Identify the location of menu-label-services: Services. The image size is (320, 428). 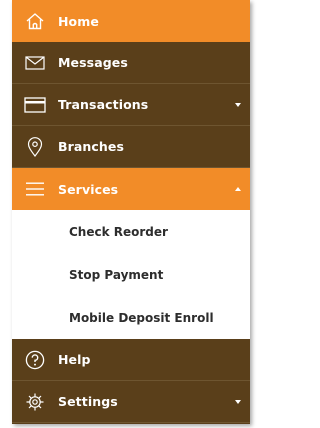
(88, 189).